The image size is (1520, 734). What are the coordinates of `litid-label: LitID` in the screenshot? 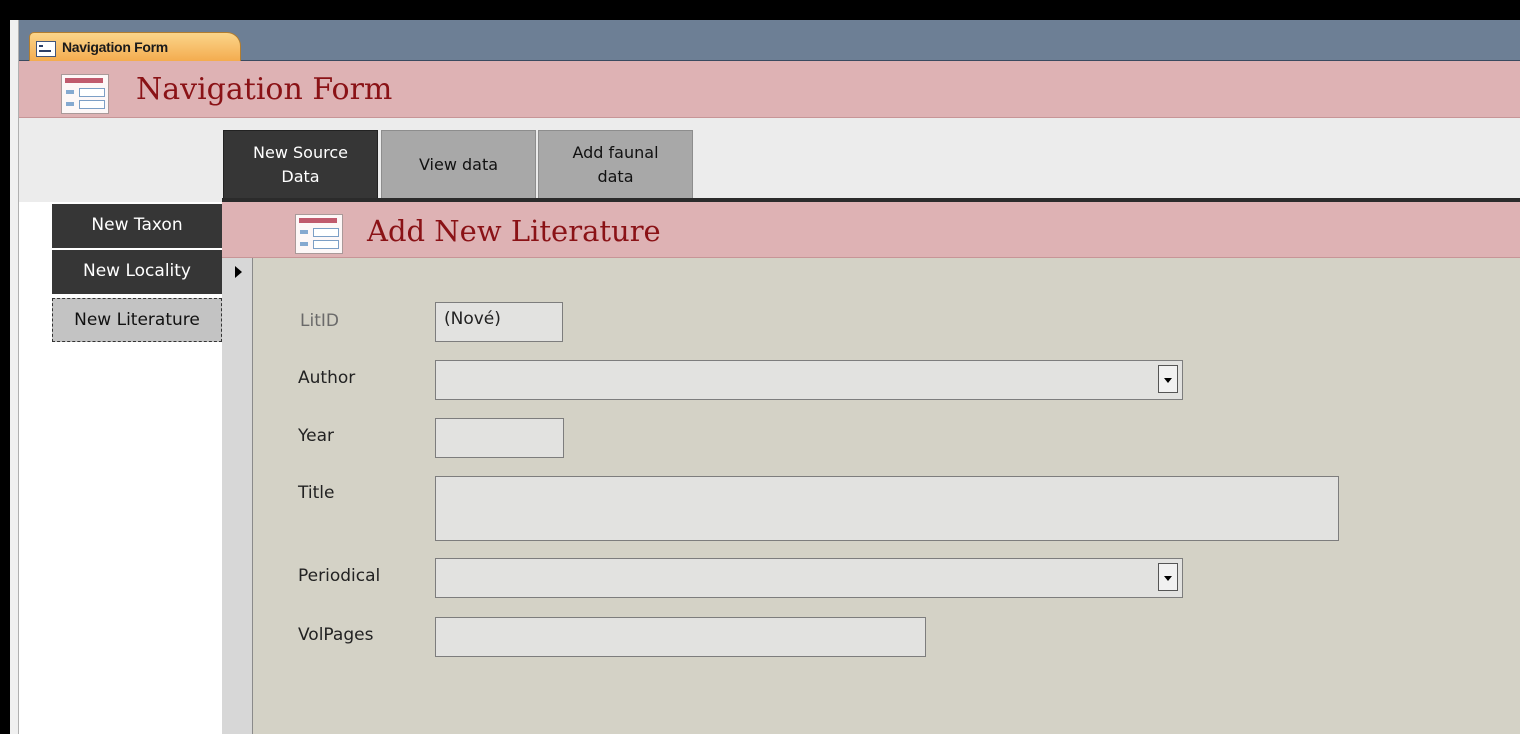 It's located at (319, 321).